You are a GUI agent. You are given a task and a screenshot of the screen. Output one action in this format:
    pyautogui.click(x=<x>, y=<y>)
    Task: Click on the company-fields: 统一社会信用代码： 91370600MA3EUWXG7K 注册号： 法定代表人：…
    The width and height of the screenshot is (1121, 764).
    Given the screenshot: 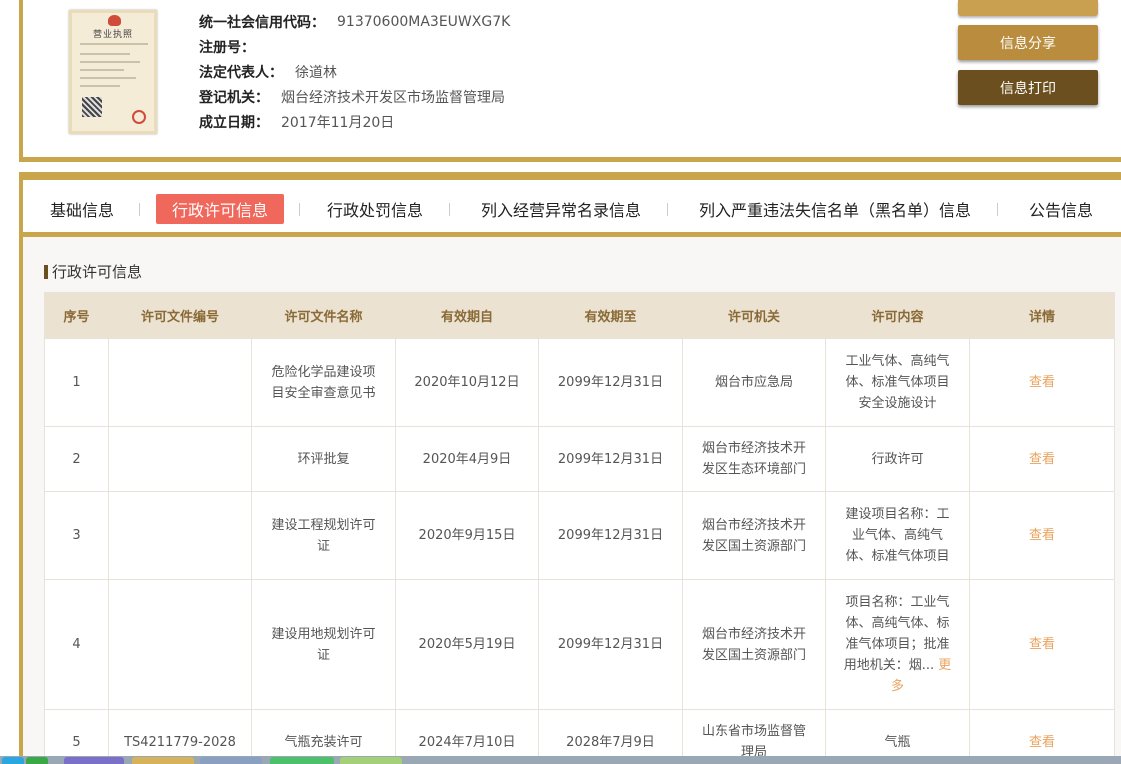 What is the action you would take?
    pyautogui.click(x=354, y=71)
    